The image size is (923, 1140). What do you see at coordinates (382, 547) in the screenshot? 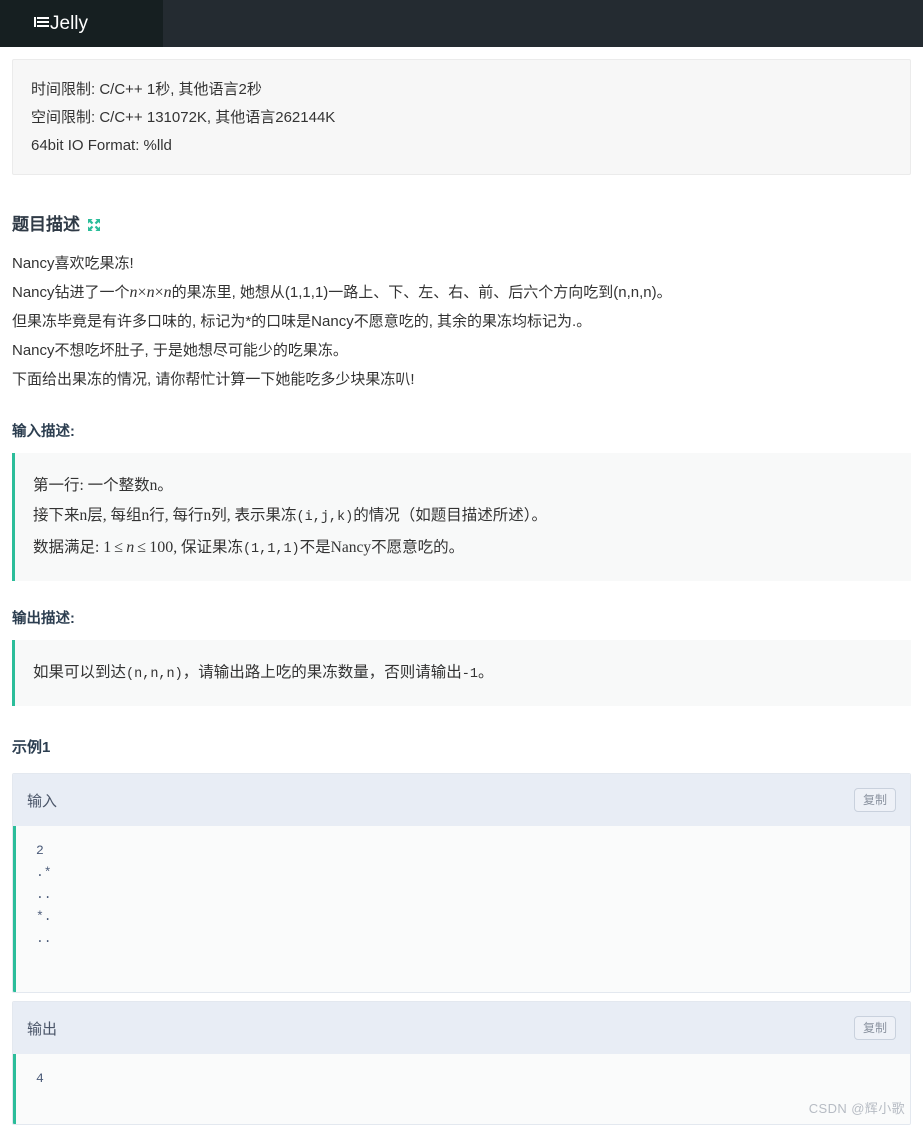
I see `input-desc-line-3c: 不是Nancy不愿意吃的。` at bounding box center [382, 547].